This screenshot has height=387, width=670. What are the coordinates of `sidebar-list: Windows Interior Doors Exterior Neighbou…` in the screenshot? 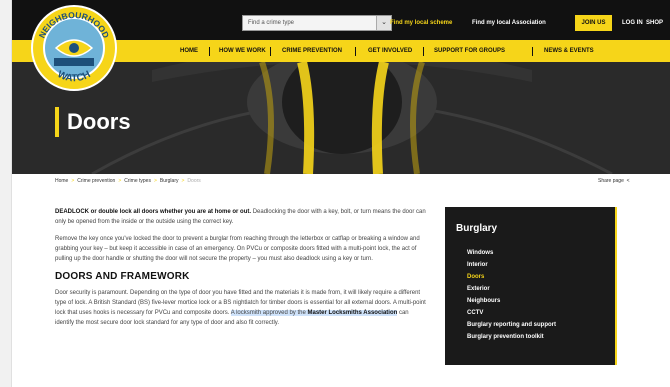 It's located at (511, 295).